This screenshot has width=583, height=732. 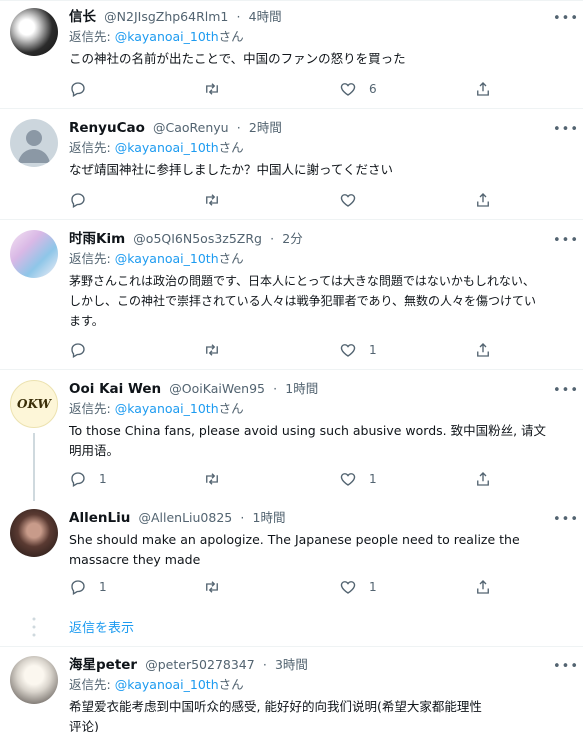 What do you see at coordinates (191, 127) in the screenshot?
I see `user-handle: @CaoRenyu` at bounding box center [191, 127].